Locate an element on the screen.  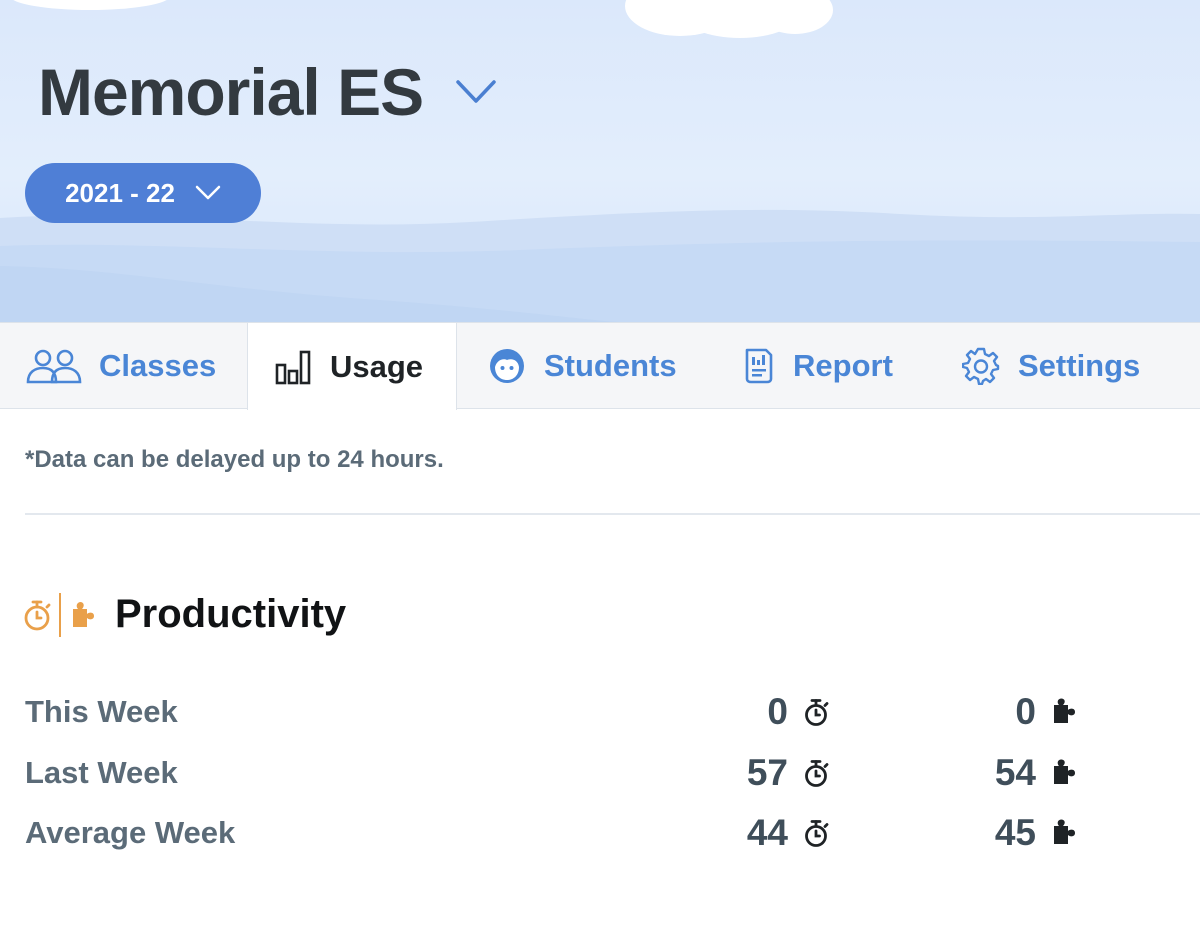
bar-chart-icon is located at coordinates (293, 367).